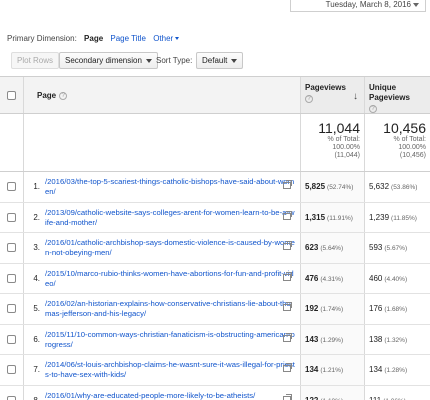 The width and height of the screenshot is (430, 400). I want to click on header-unique-text: Unique Pageviews?, so click(396, 98).